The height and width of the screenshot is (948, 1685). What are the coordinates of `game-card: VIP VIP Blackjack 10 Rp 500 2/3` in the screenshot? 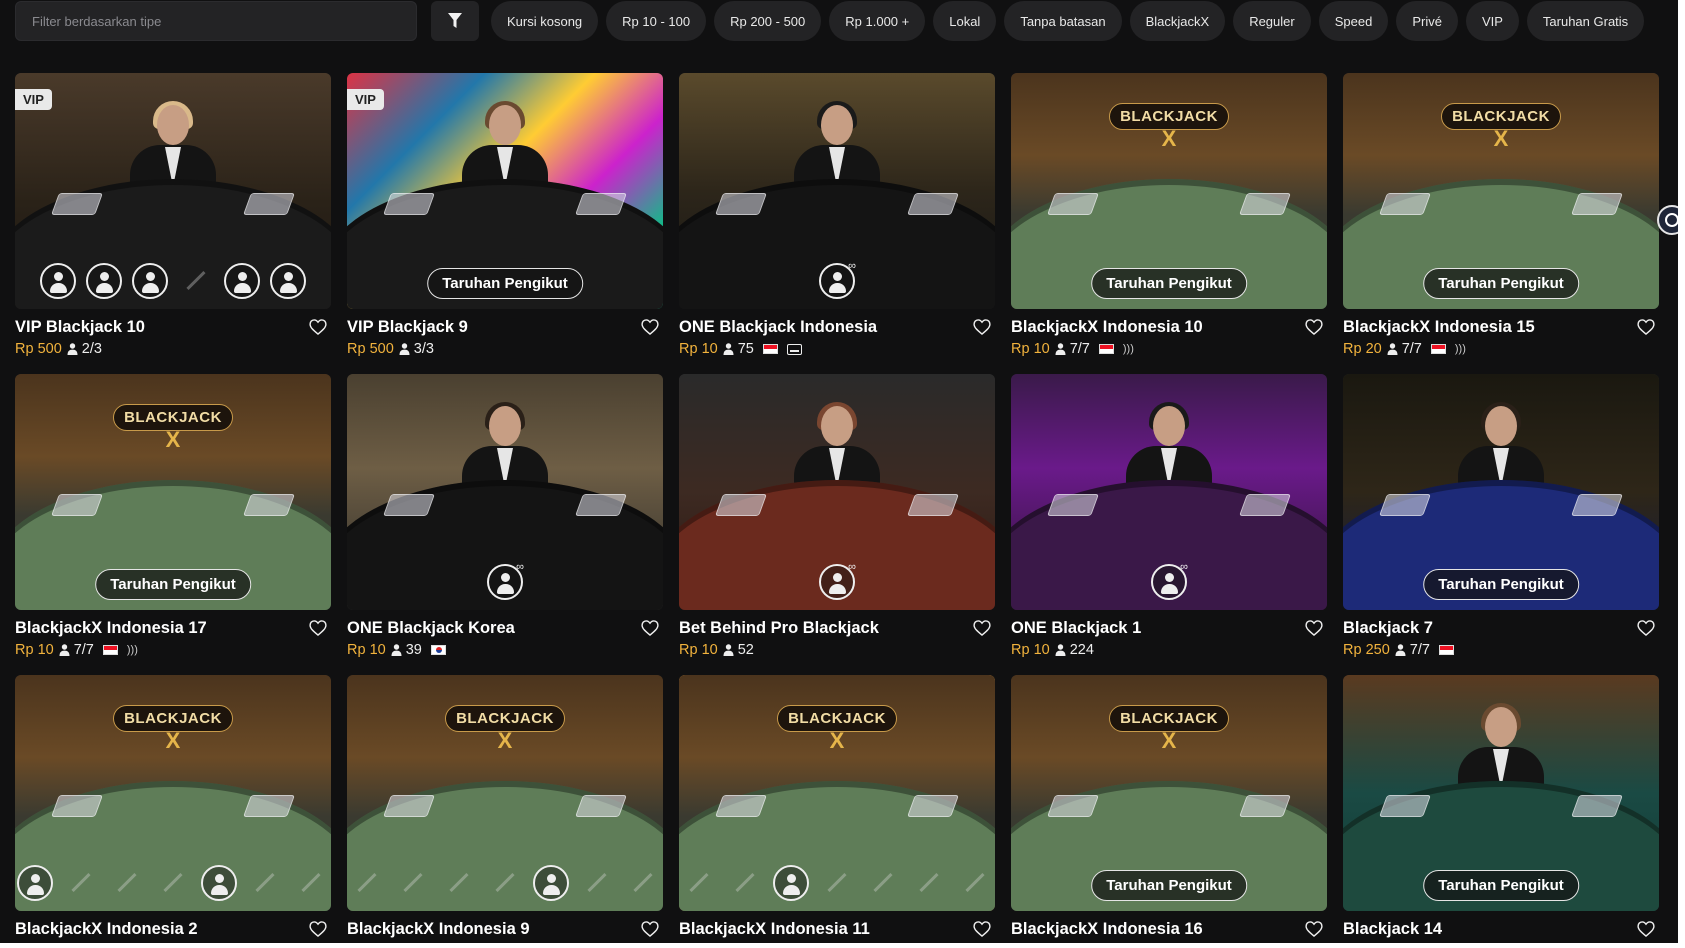 It's located at (173, 218).